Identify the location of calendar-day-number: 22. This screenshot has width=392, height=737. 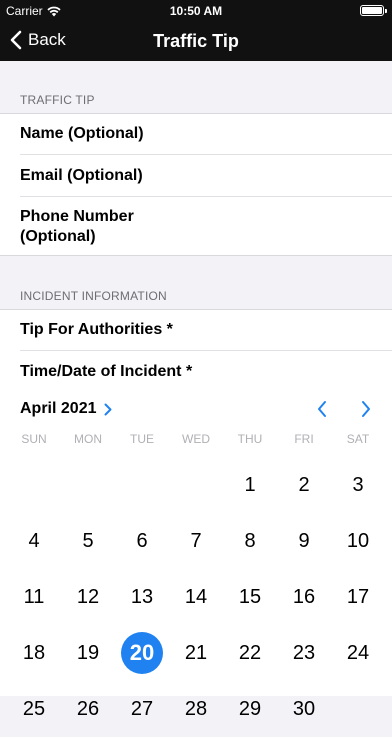
(250, 652).